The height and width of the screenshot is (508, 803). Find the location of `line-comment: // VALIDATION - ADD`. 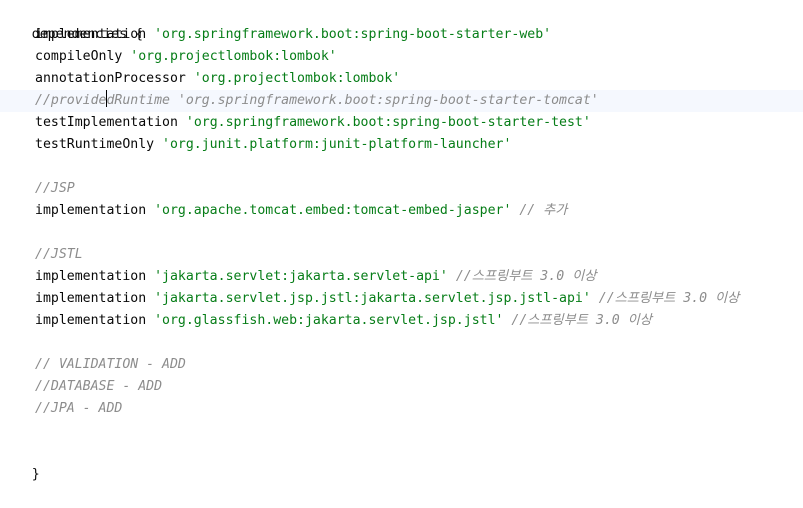

line-comment: // VALIDATION - ADD is located at coordinates (110, 364).